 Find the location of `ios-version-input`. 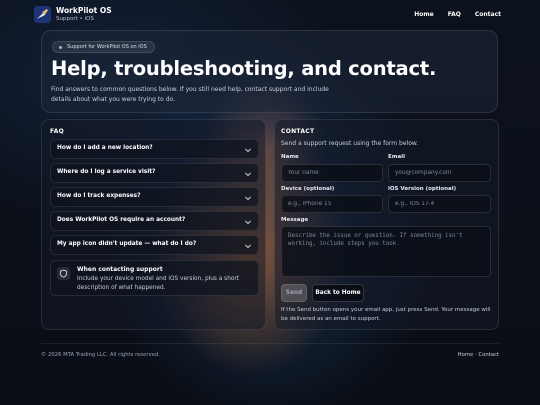

ios-version-input is located at coordinates (439, 204).